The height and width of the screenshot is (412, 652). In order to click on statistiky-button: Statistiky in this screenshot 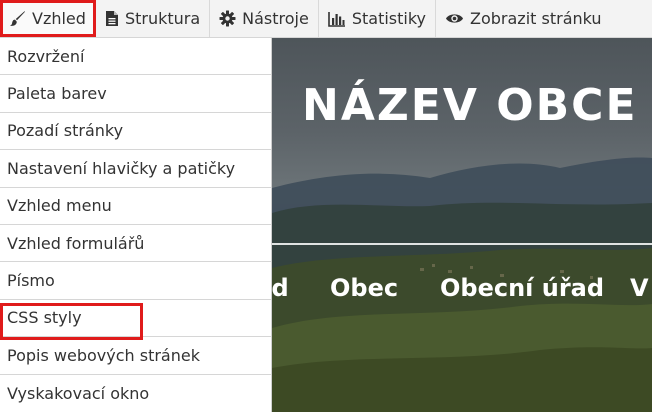, I will do `click(378, 18)`.